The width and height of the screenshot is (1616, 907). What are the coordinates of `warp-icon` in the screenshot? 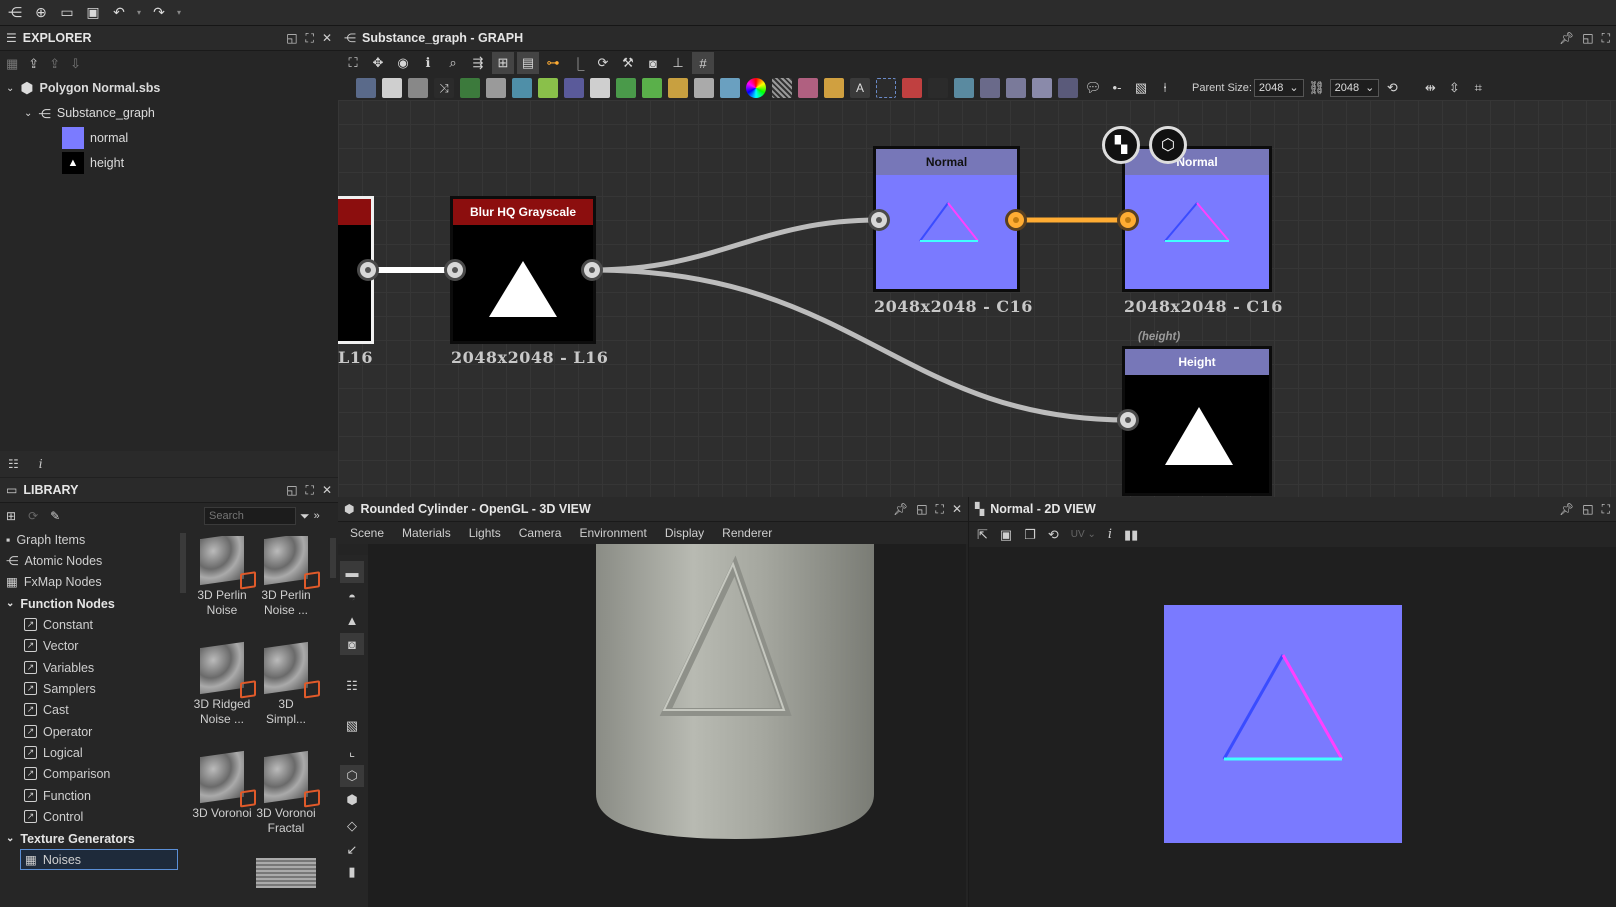 It's located at (522, 87).